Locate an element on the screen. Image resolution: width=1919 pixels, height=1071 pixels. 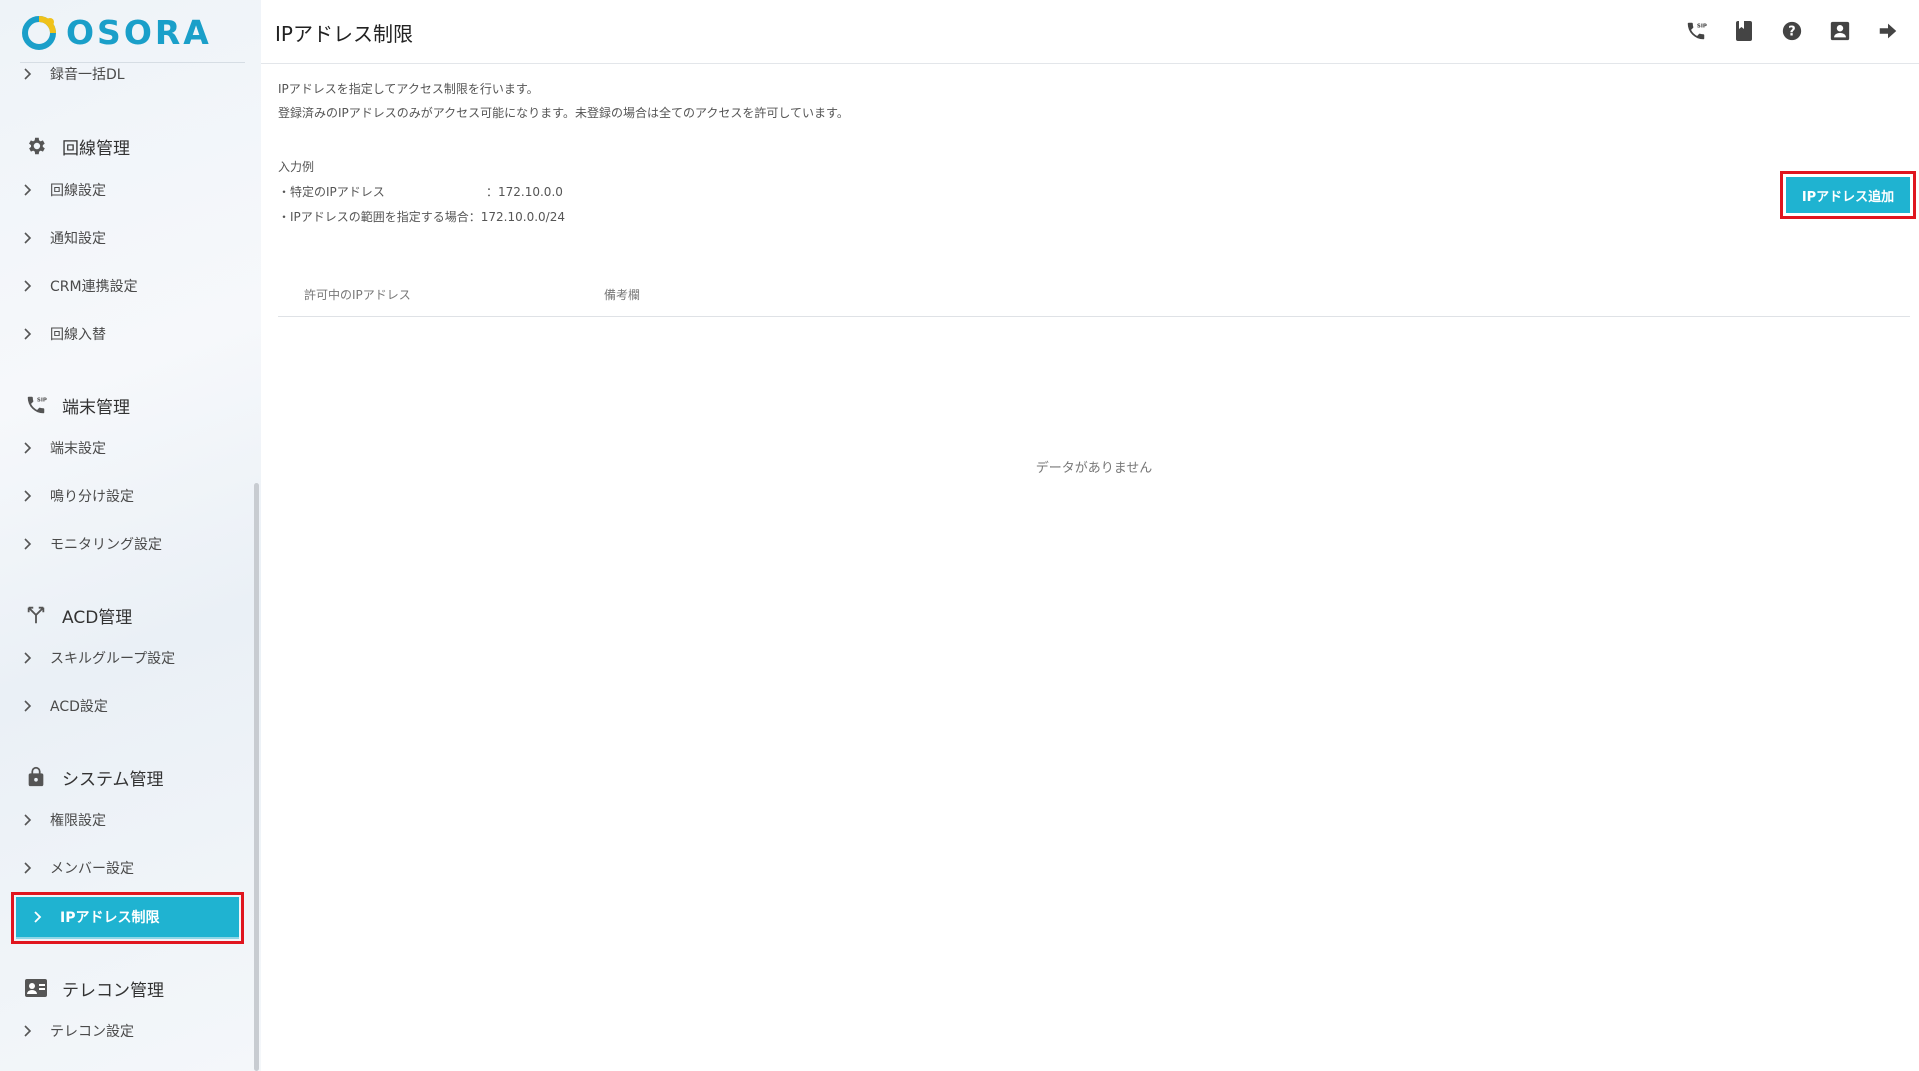
sidebar-item-label: ACD設定 is located at coordinates (79, 707).